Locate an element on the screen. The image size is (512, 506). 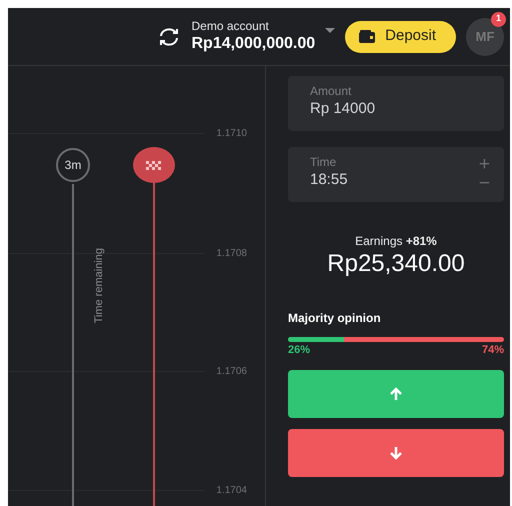
down-percentage: 74% is located at coordinates (493, 350).